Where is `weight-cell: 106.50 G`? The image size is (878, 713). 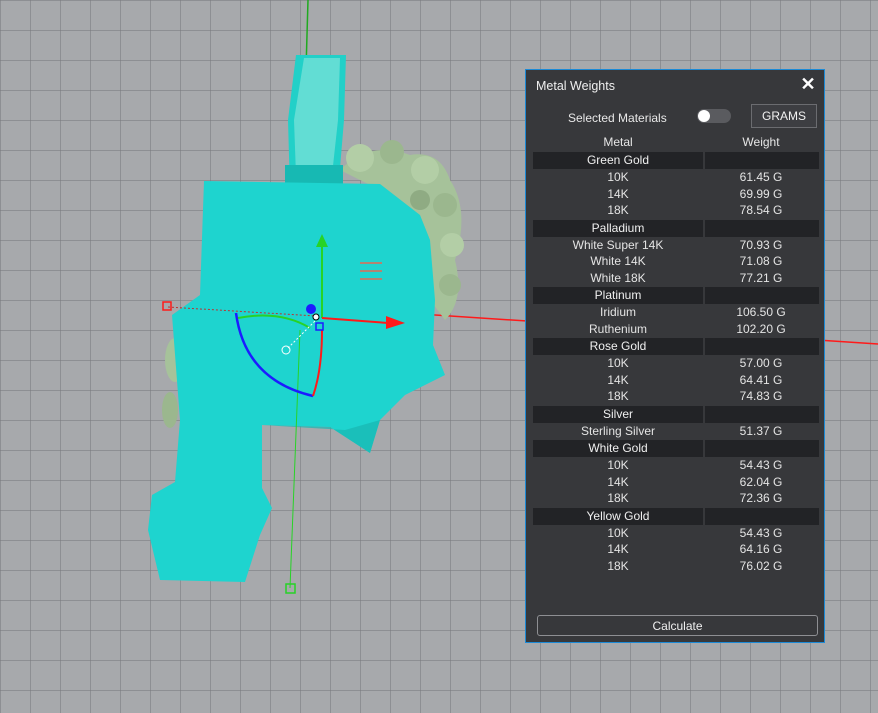
weight-cell: 106.50 G is located at coordinates (761, 312).